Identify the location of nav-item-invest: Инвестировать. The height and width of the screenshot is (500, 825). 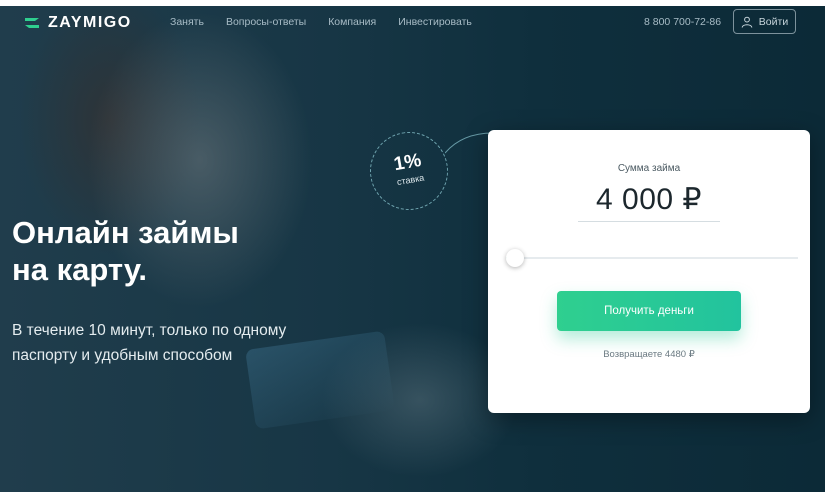
(435, 22).